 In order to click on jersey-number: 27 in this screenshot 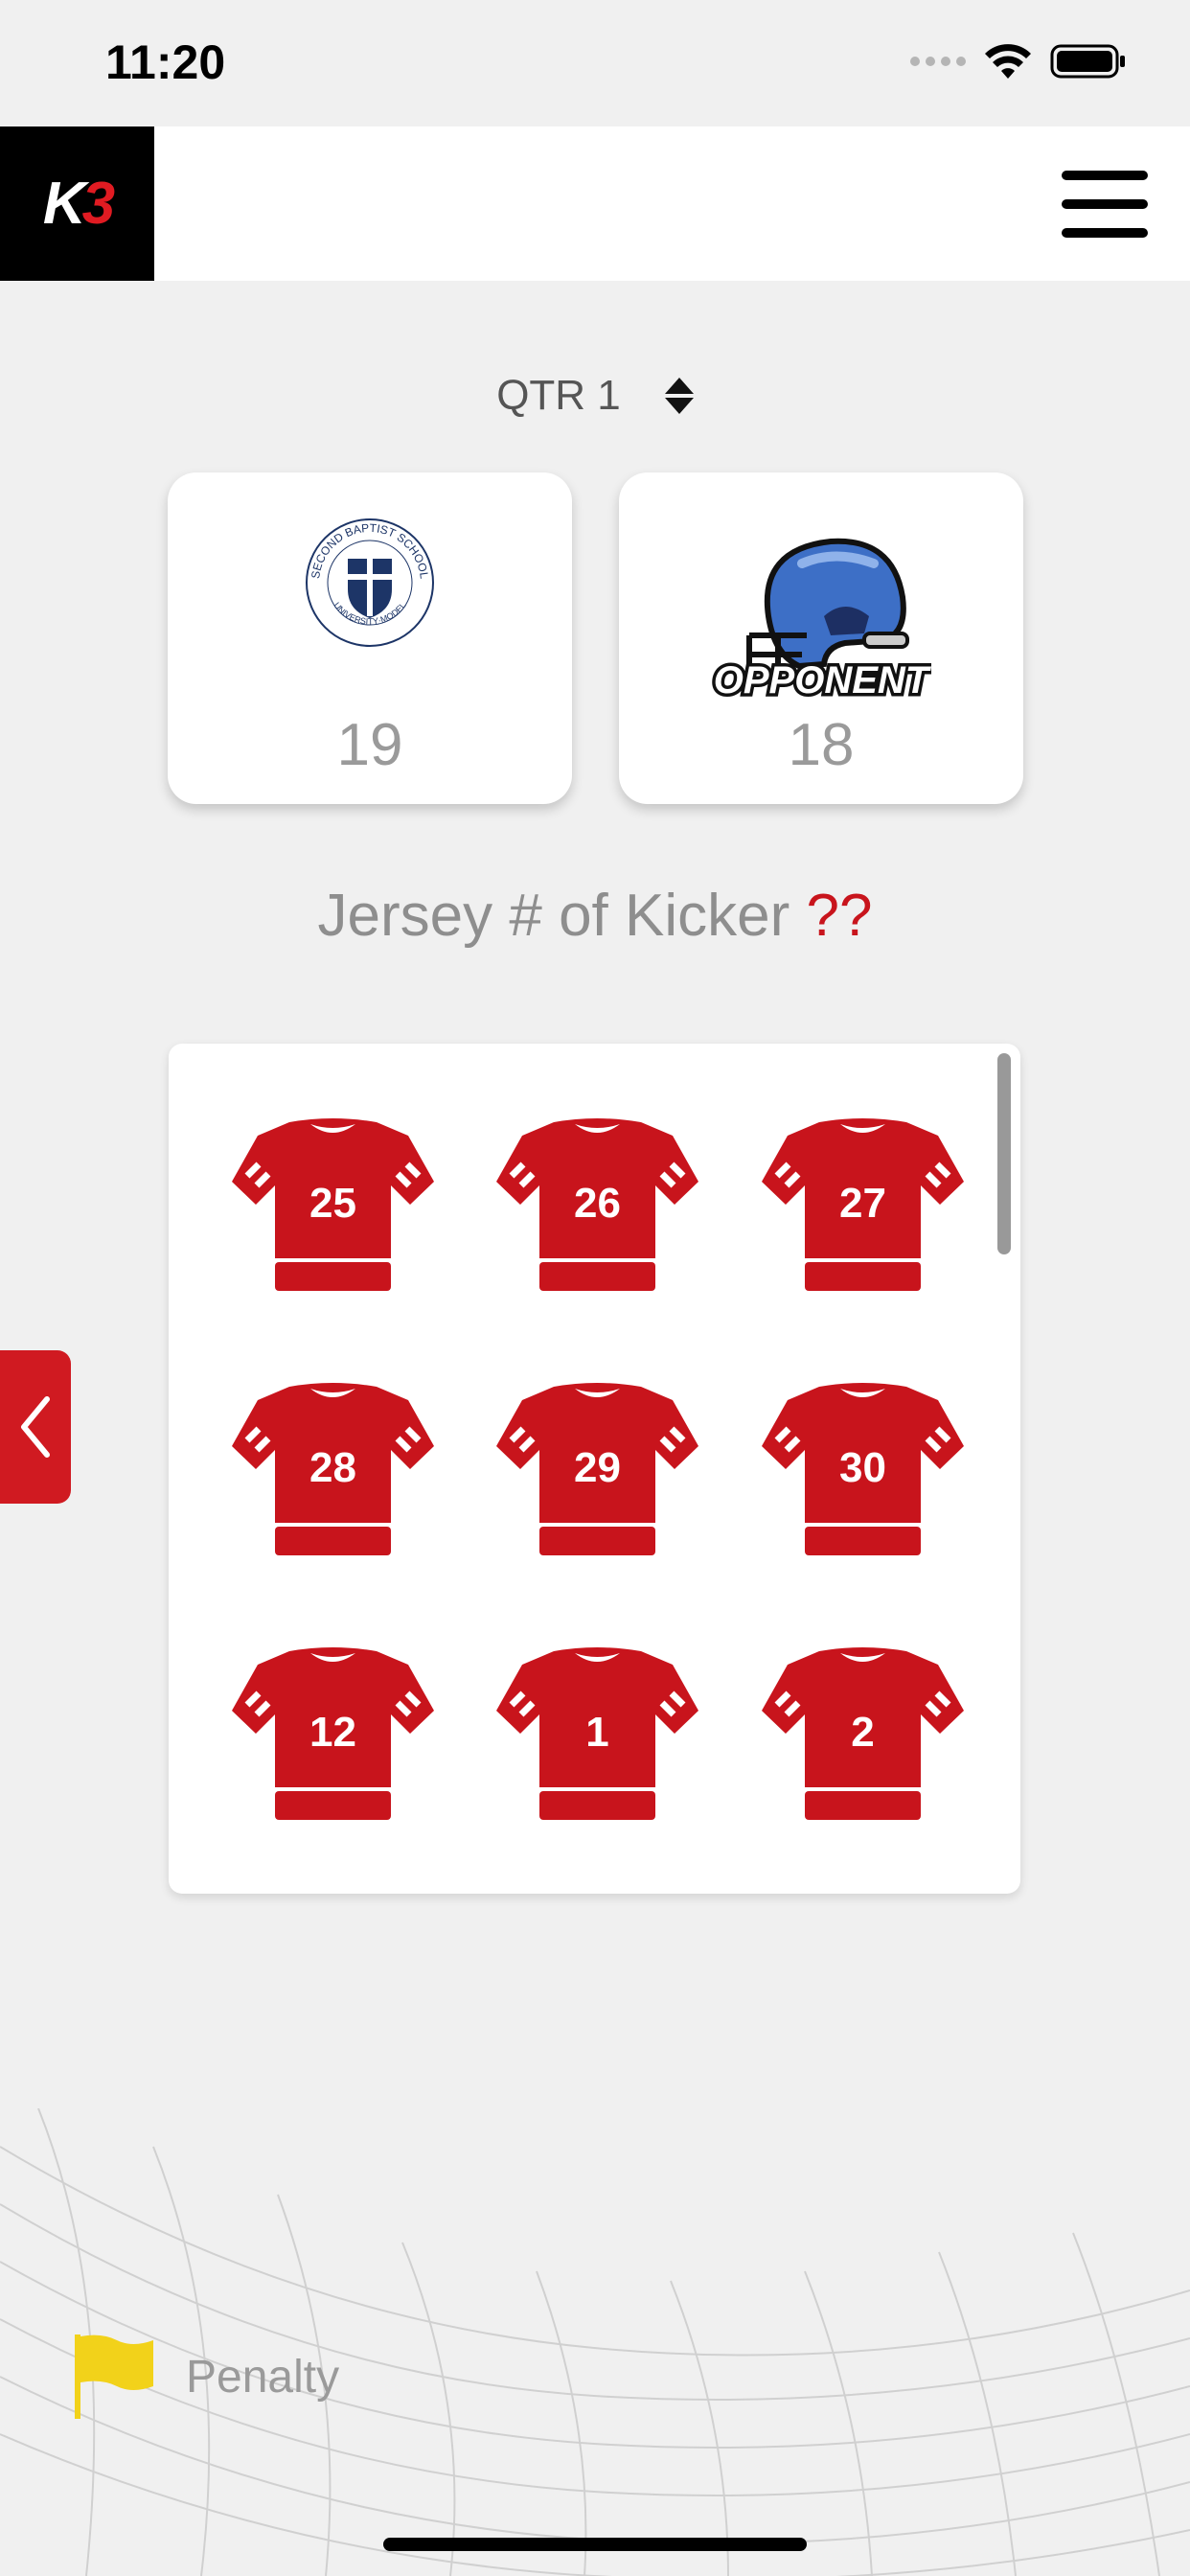, I will do `click(863, 1203)`.